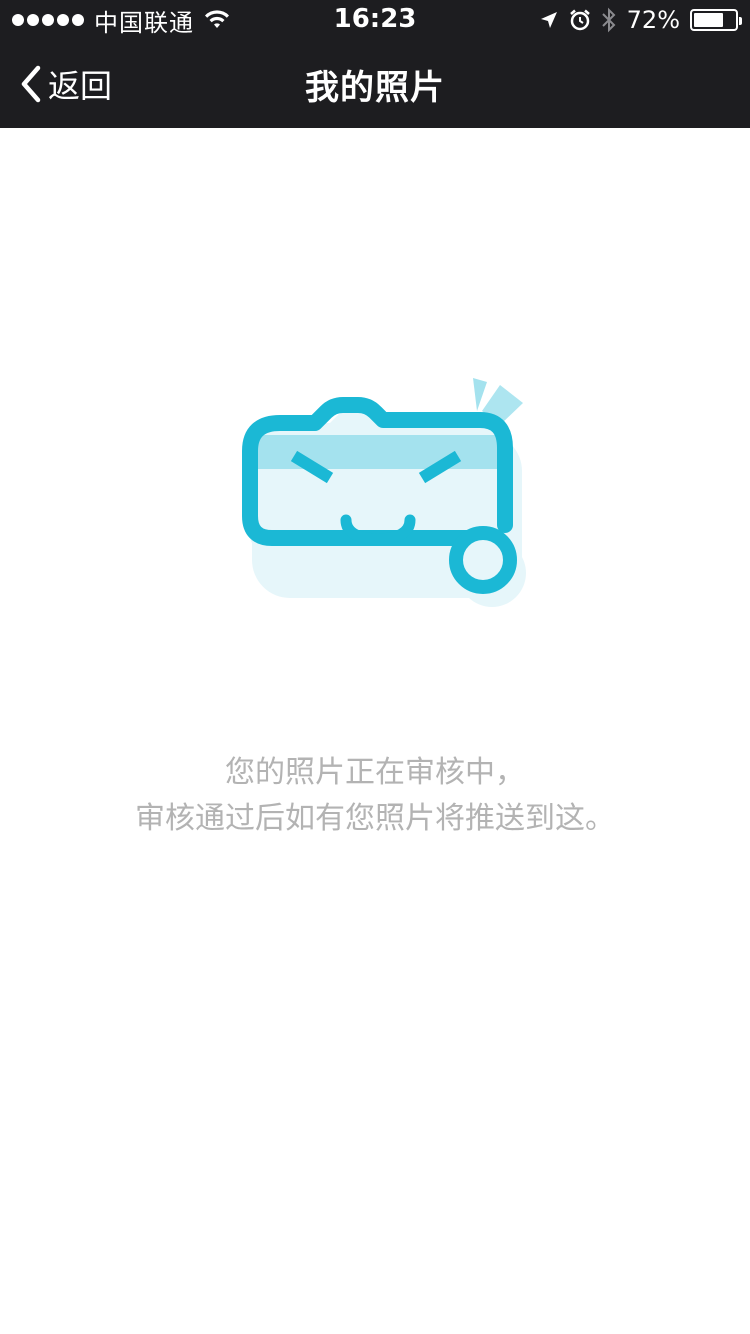 The image size is (750, 1334). What do you see at coordinates (653, 20) in the screenshot?
I see `battery-percent: 72%` at bounding box center [653, 20].